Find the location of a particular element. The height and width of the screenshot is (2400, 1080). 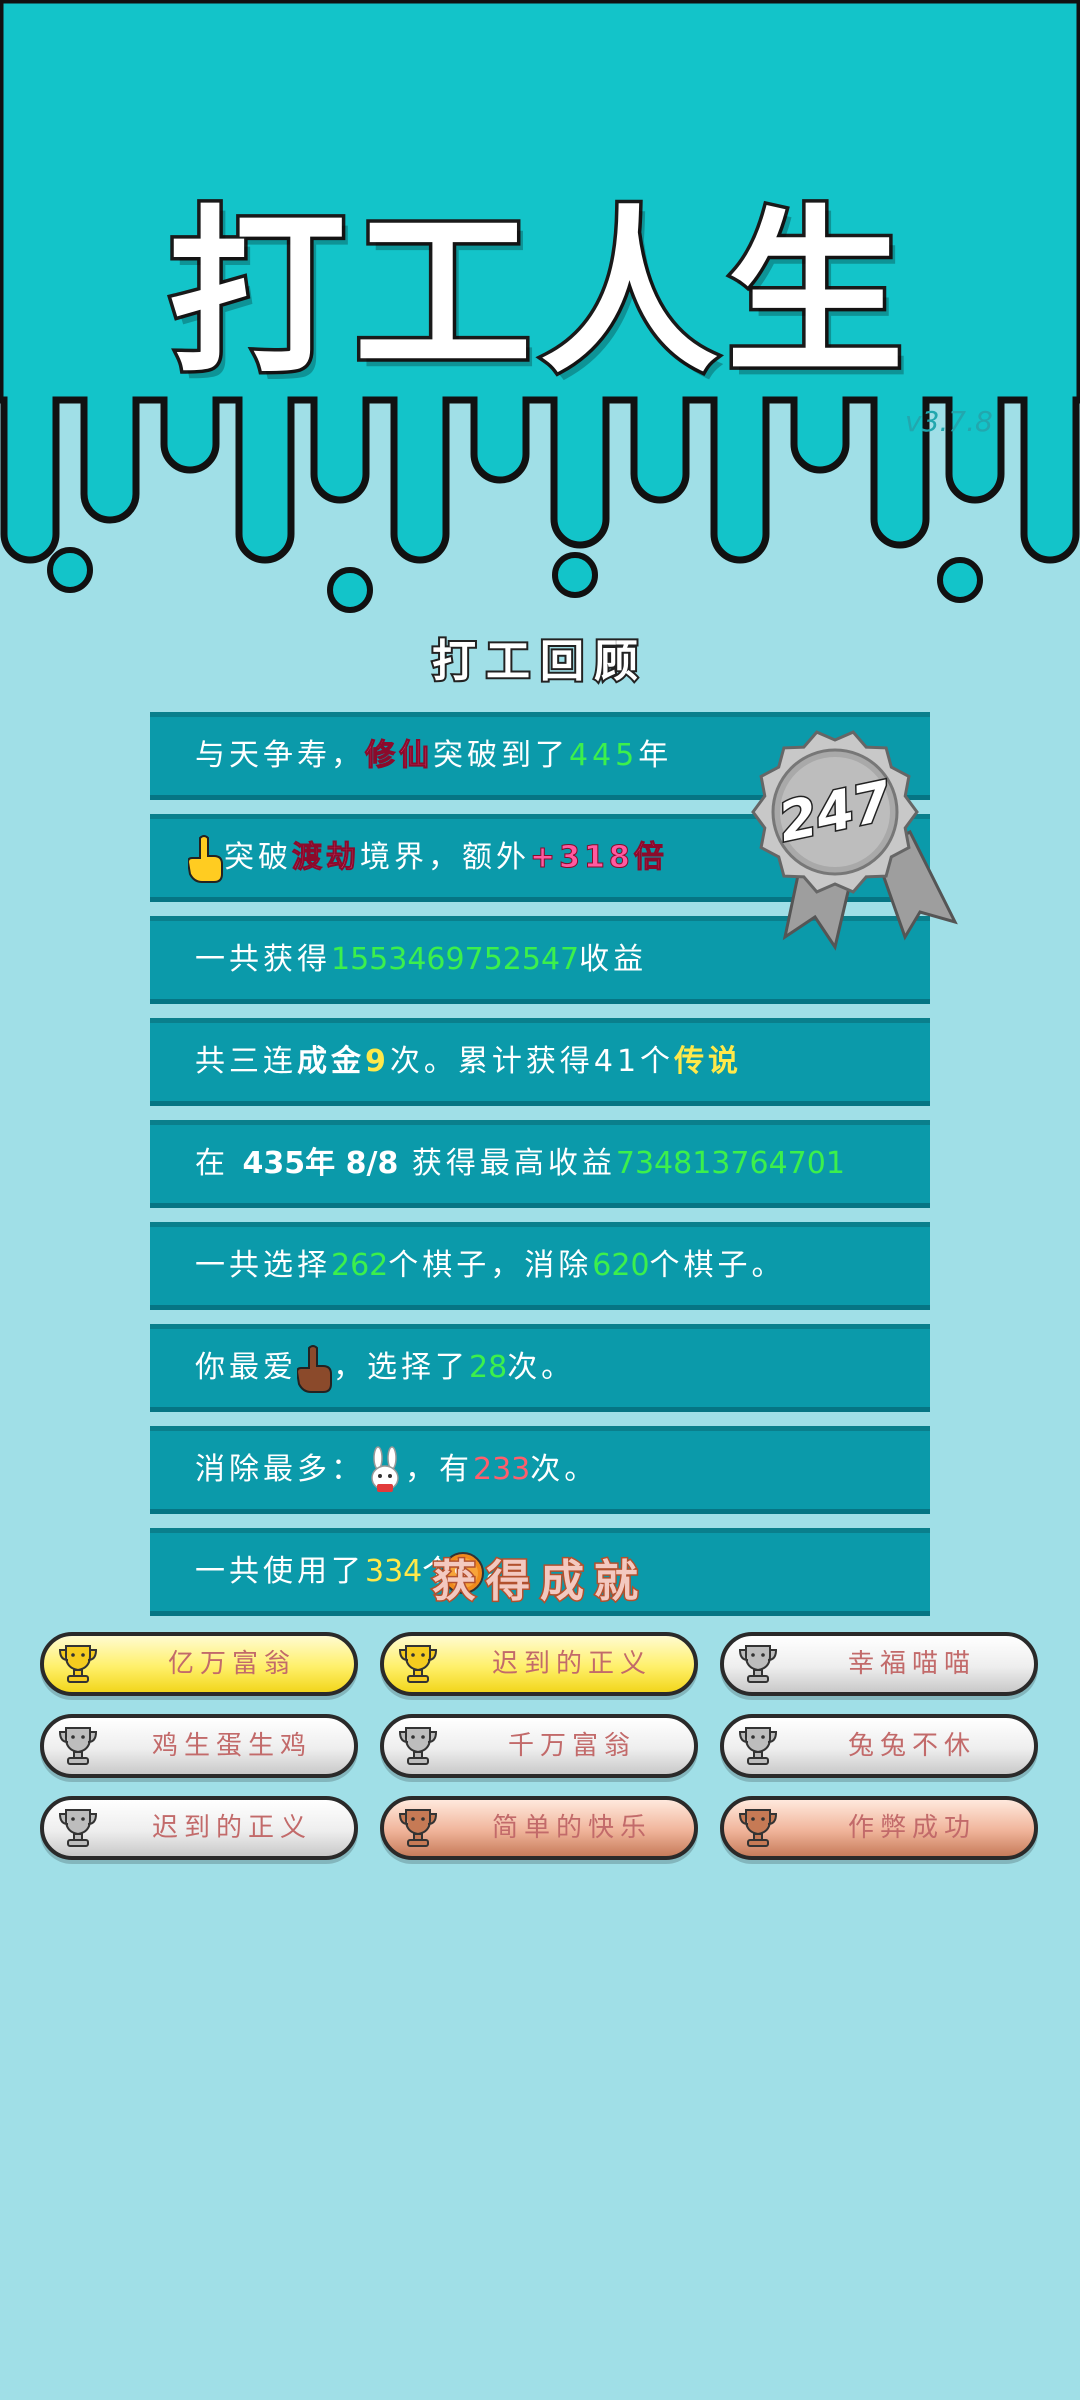

achievements-heading: 获得成就 is located at coordinates (539, 1582).